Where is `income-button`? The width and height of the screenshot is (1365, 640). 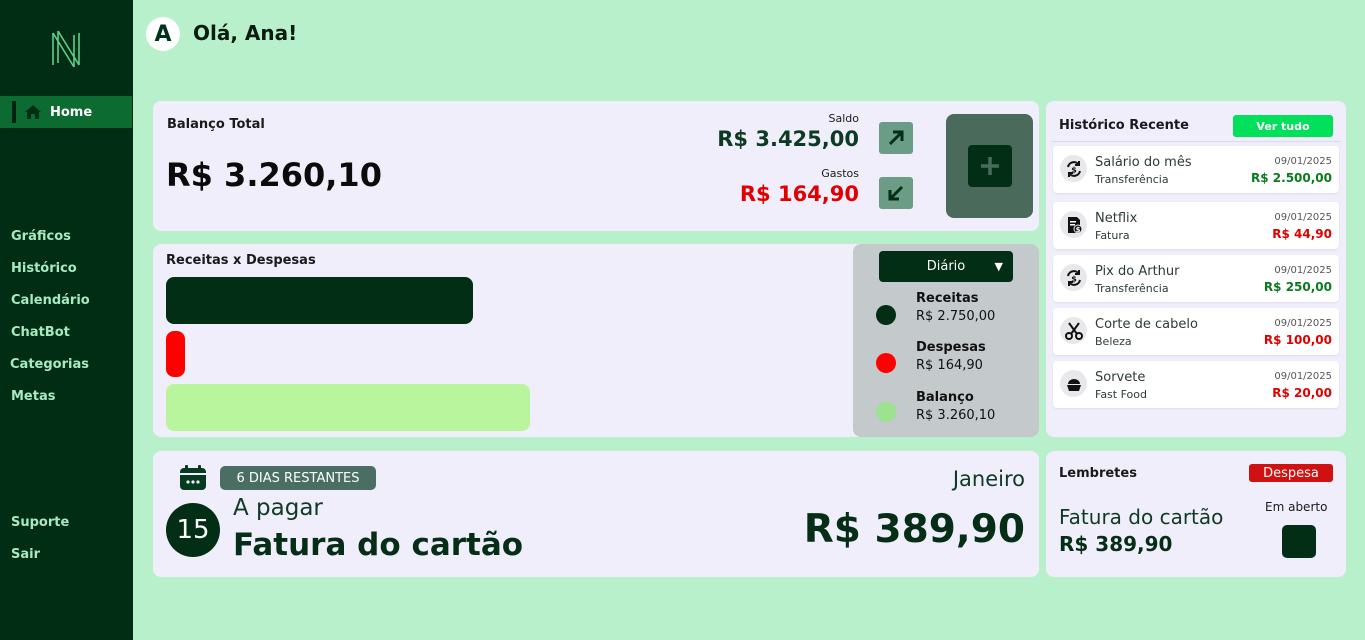
income-button is located at coordinates (896, 138).